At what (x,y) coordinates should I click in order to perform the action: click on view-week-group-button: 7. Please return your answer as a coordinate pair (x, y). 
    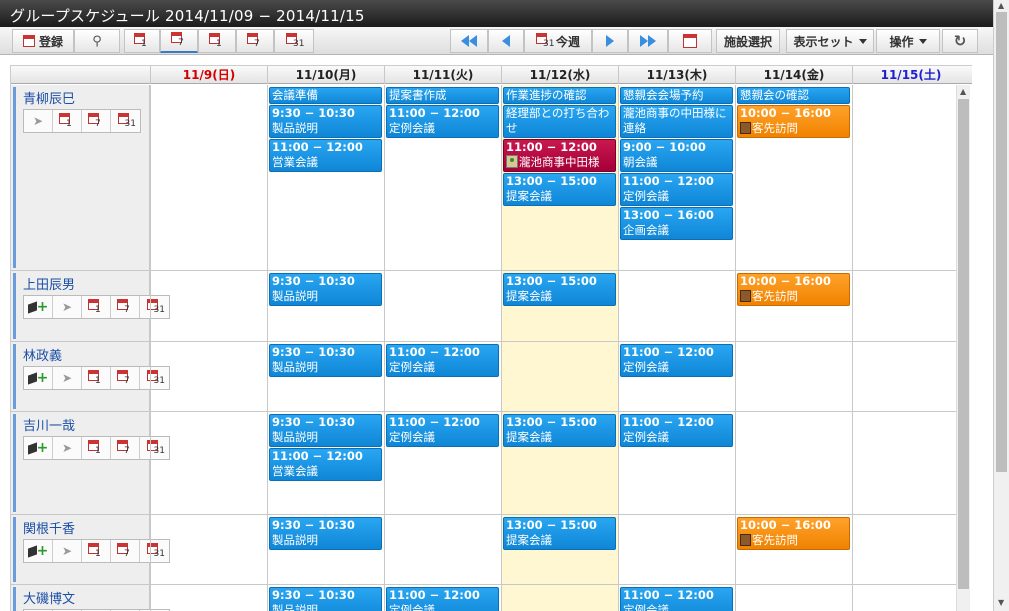
    Looking at the image, I should click on (179, 41).